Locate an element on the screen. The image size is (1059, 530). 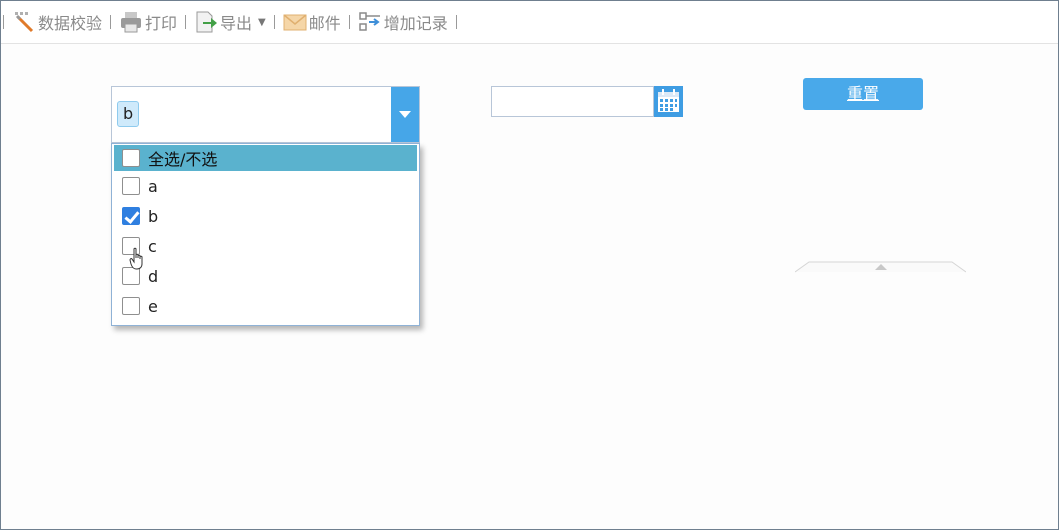
option-d: d is located at coordinates (265, 276).